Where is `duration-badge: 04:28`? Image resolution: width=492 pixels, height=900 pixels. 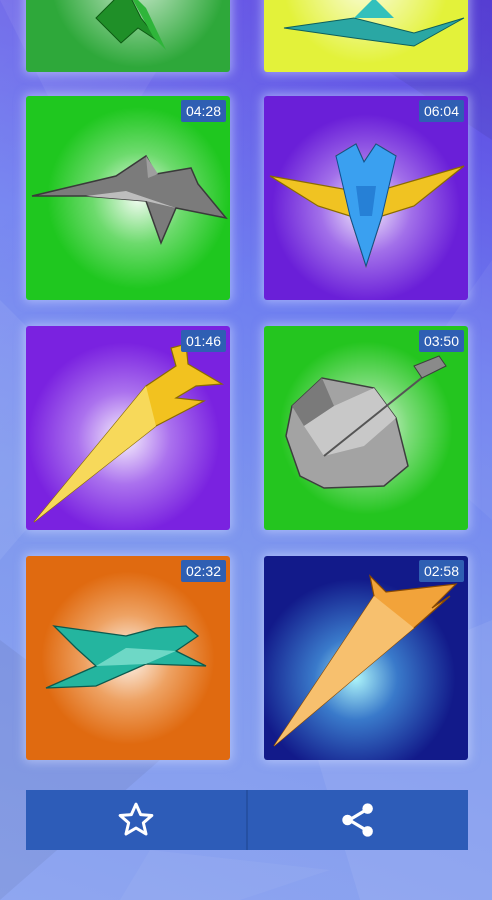
duration-badge: 04:28 is located at coordinates (203, 111).